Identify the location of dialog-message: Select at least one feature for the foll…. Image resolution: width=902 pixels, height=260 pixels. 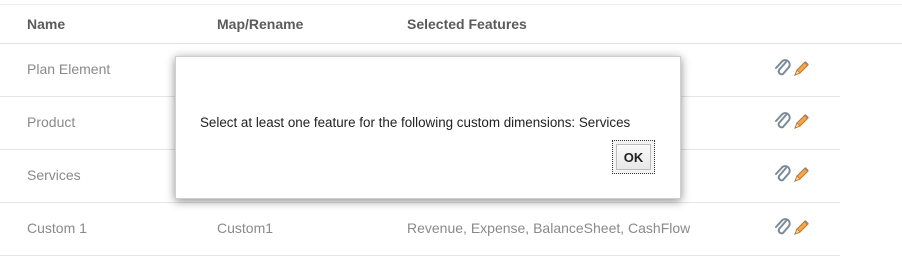
(415, 122).